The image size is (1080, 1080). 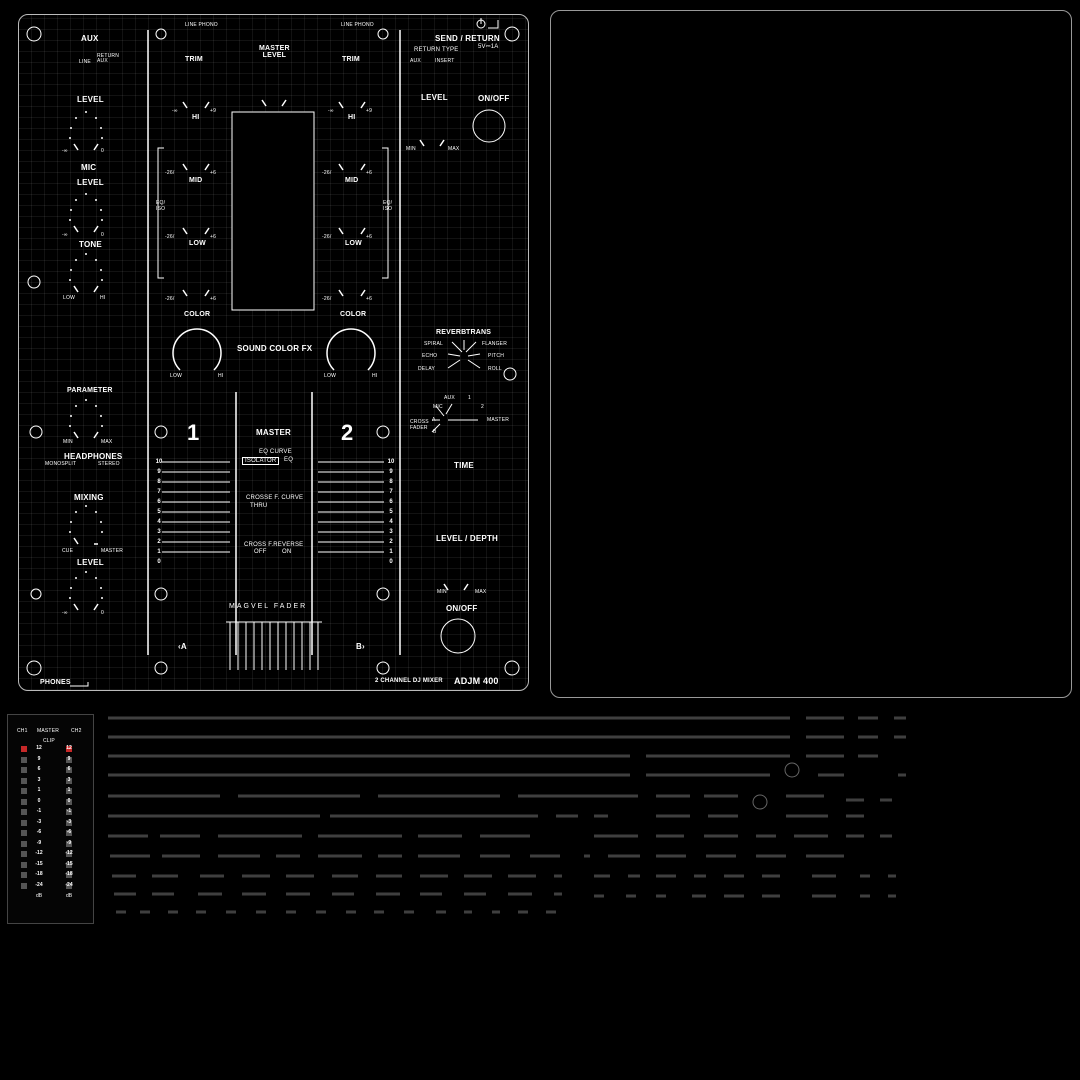 I want to click on reverse-on-label: ON, so click(x=287, y=552).